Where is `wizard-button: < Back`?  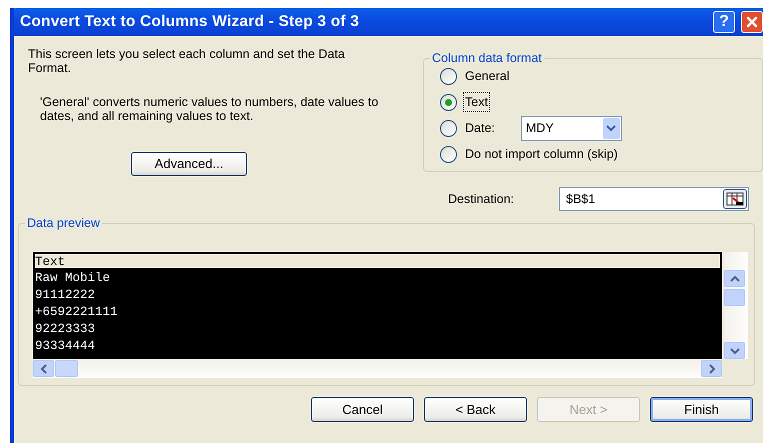
wizard-button: < Back is located at coordinates (475, 409).